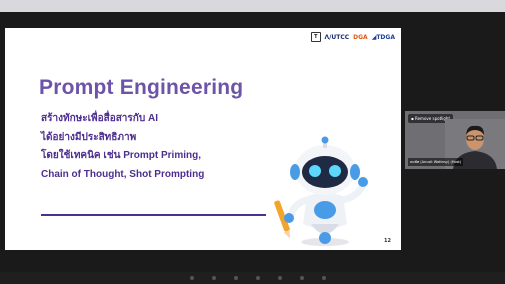  I want to click on title-underline, so click(153, 215).